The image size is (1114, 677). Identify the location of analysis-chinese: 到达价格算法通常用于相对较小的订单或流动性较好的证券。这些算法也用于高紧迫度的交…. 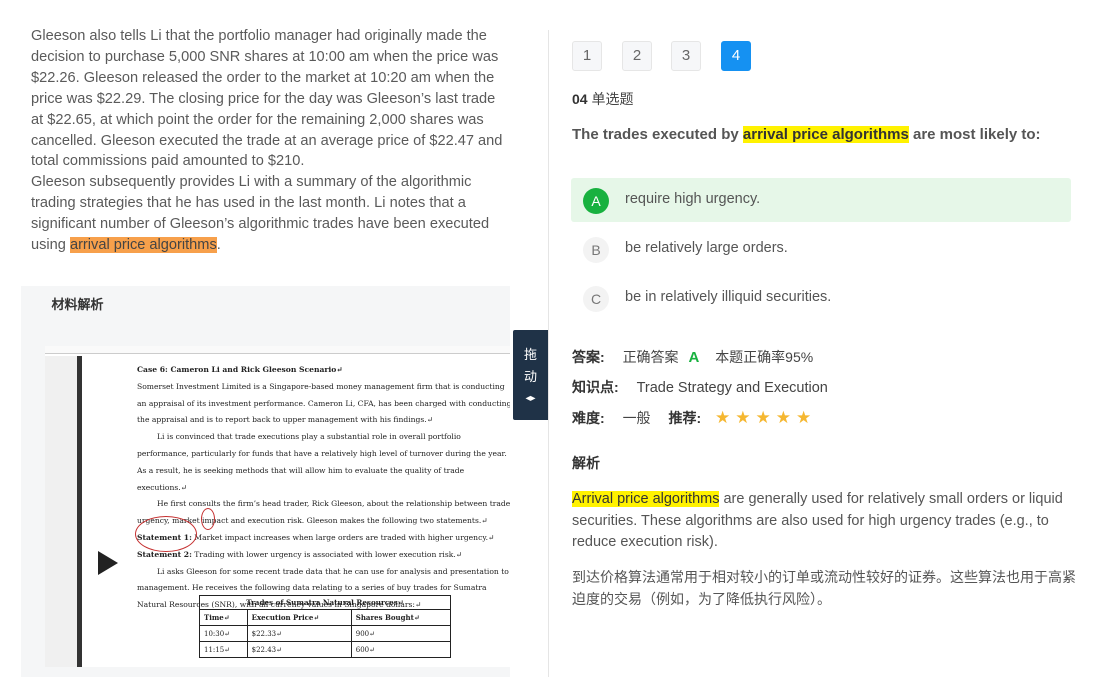
(824, 589).